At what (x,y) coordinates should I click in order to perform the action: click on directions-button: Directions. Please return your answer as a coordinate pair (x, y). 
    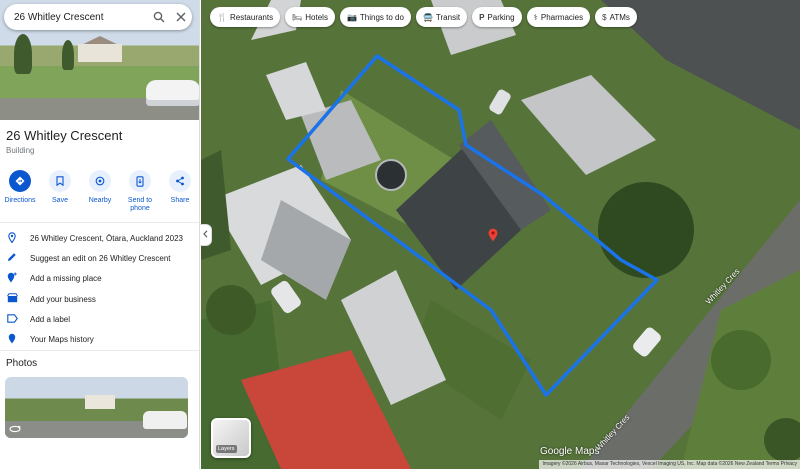
    Looking at the image, I should click on (20, 192).